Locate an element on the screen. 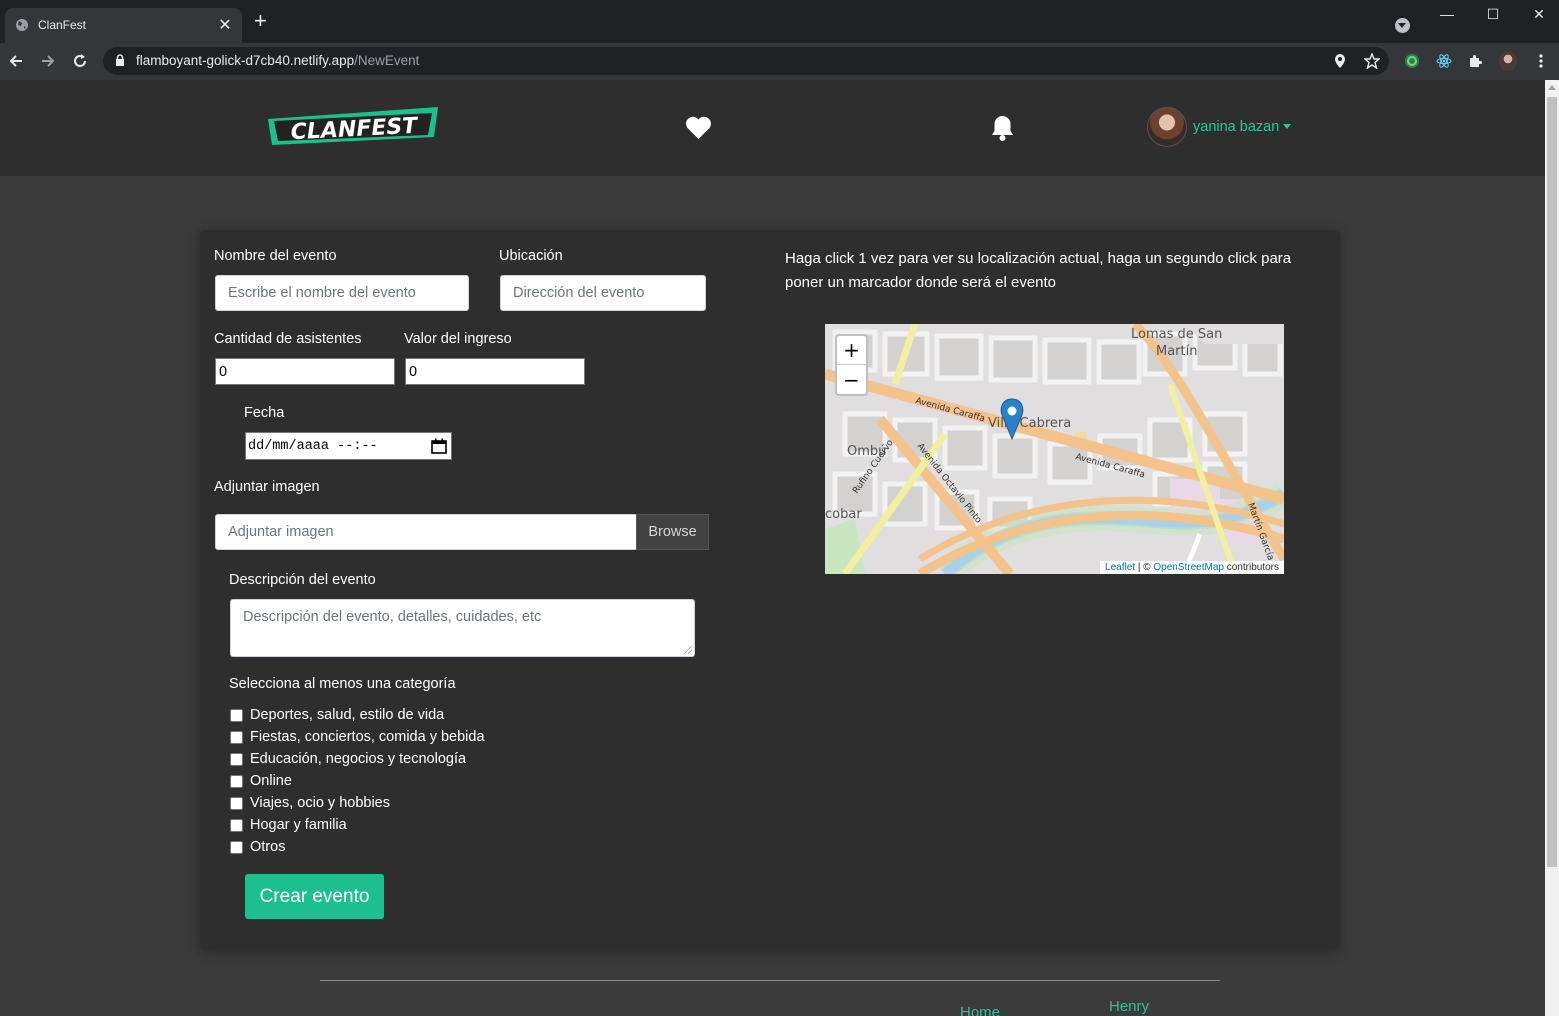  browser-menu-icon is located at coordinates (1541, 61).